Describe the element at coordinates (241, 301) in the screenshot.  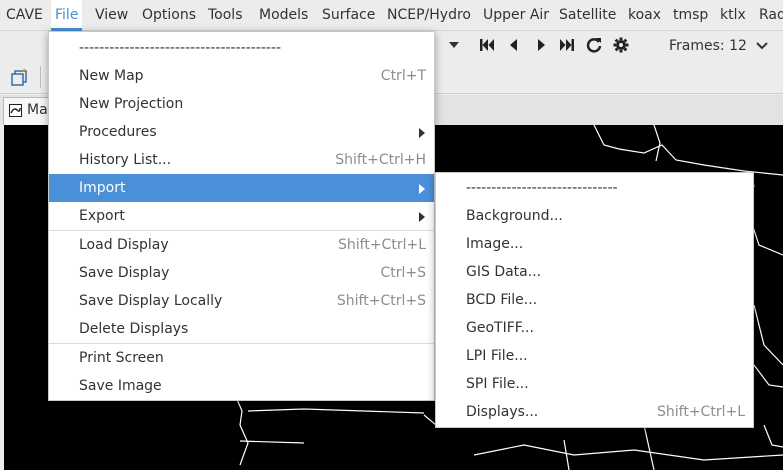
I see `menu-item-save-display-locally: Save Display Locally Shift+Ctrl+S` at that location.